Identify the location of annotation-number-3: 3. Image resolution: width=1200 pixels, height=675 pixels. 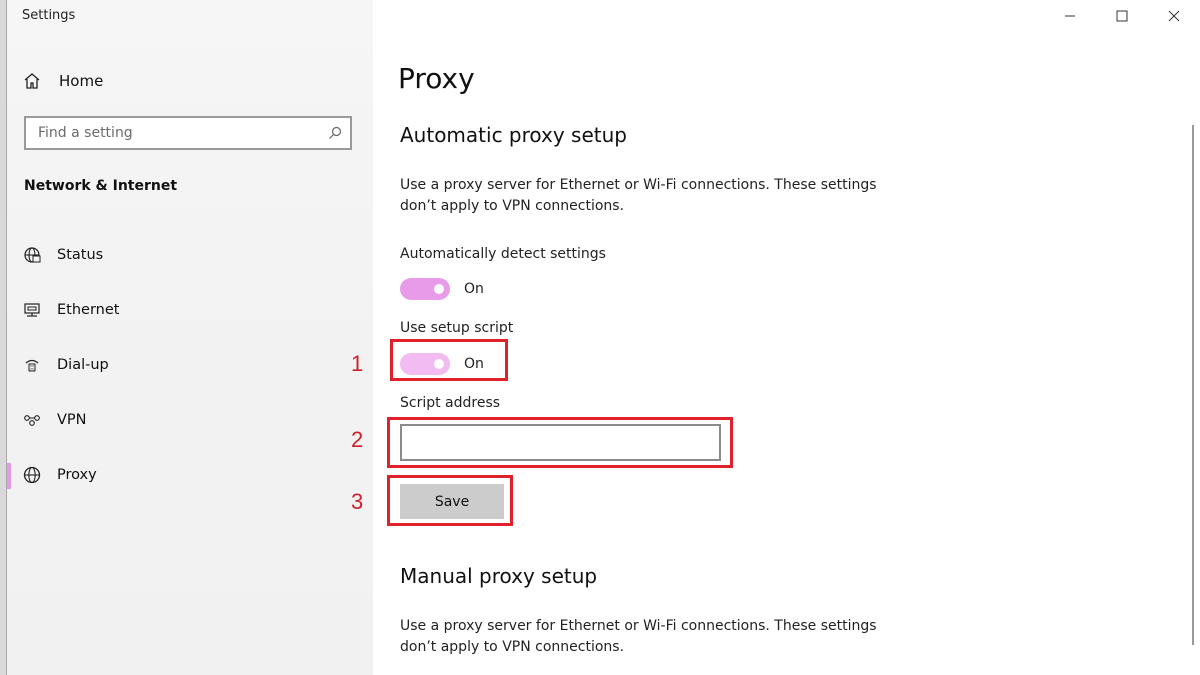
(357, 501).